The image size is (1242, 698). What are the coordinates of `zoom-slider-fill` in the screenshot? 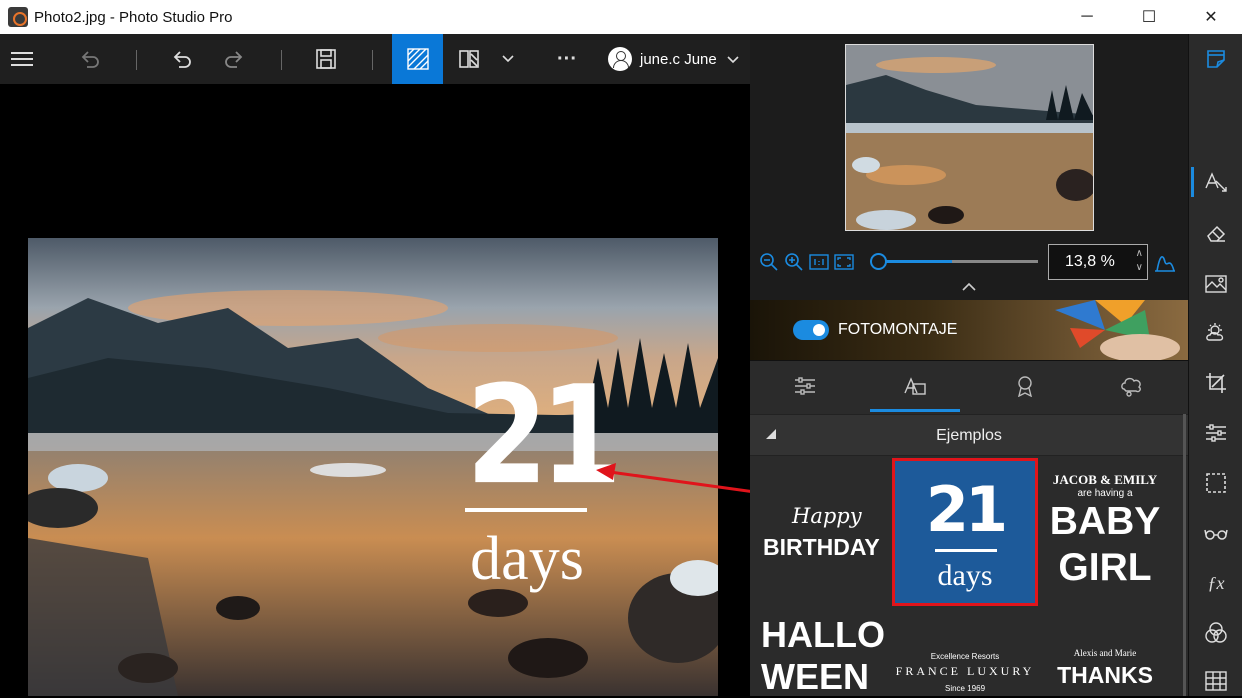 It's located at (915, 261).